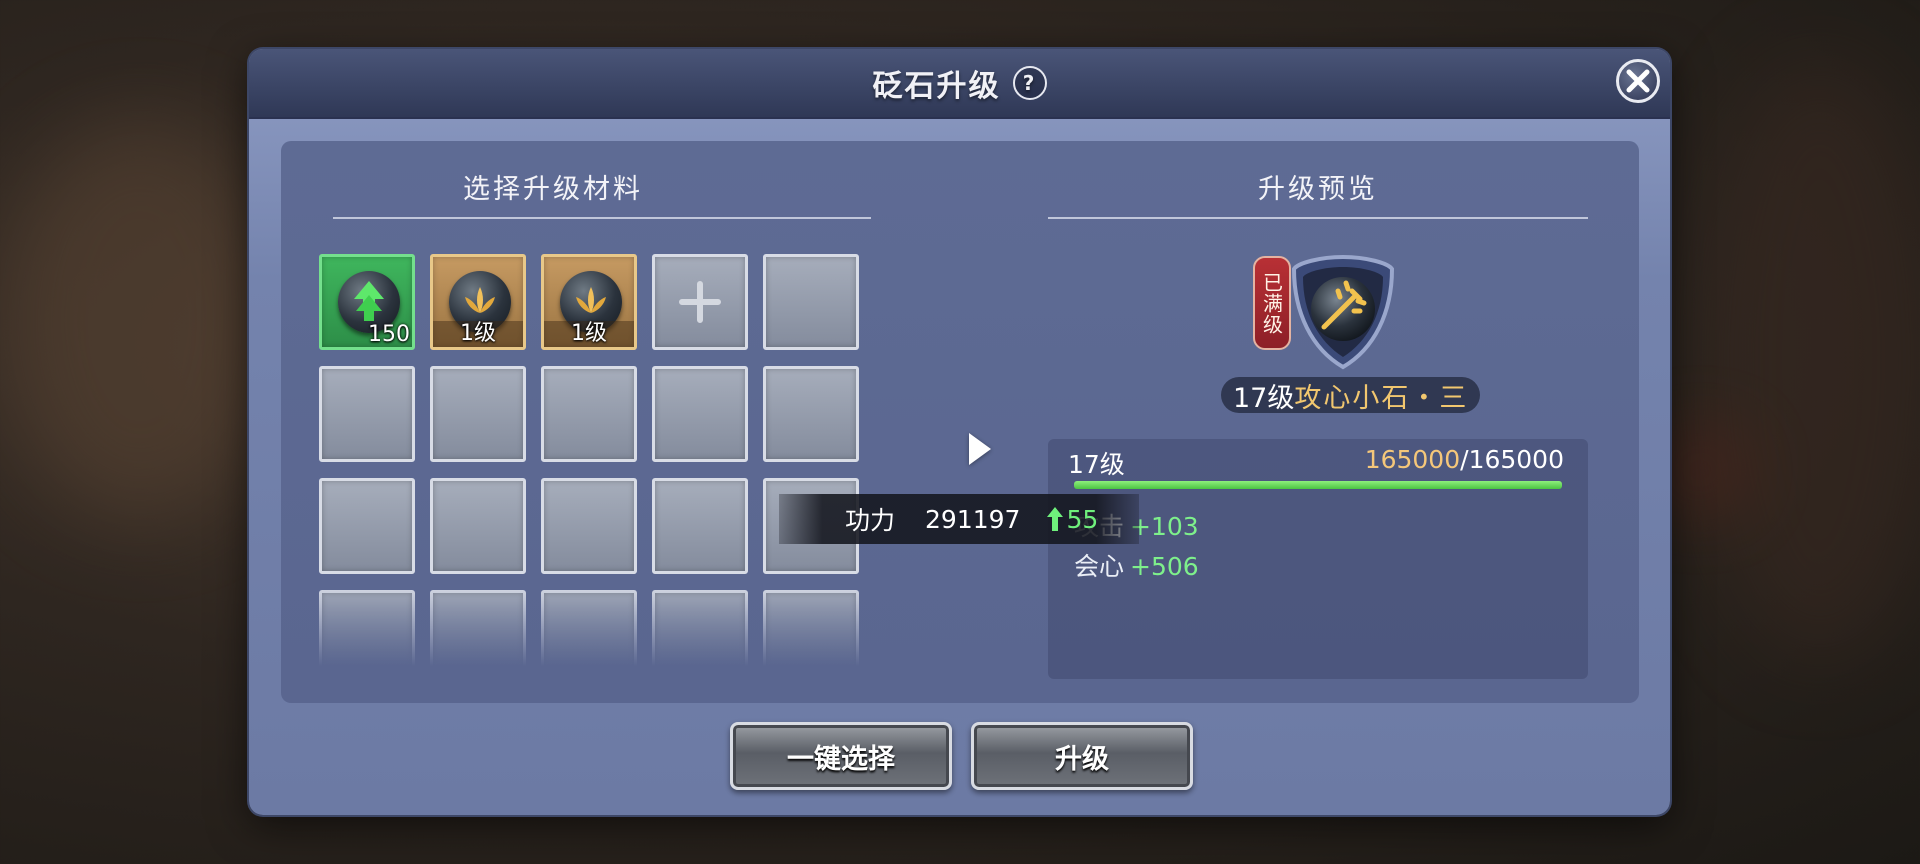 This screenshot has height=864, width=1920. What do you see at coordinates (1318, 218) in the screenshot?
I see `preview-divider` at bounding box center [1318, 218].